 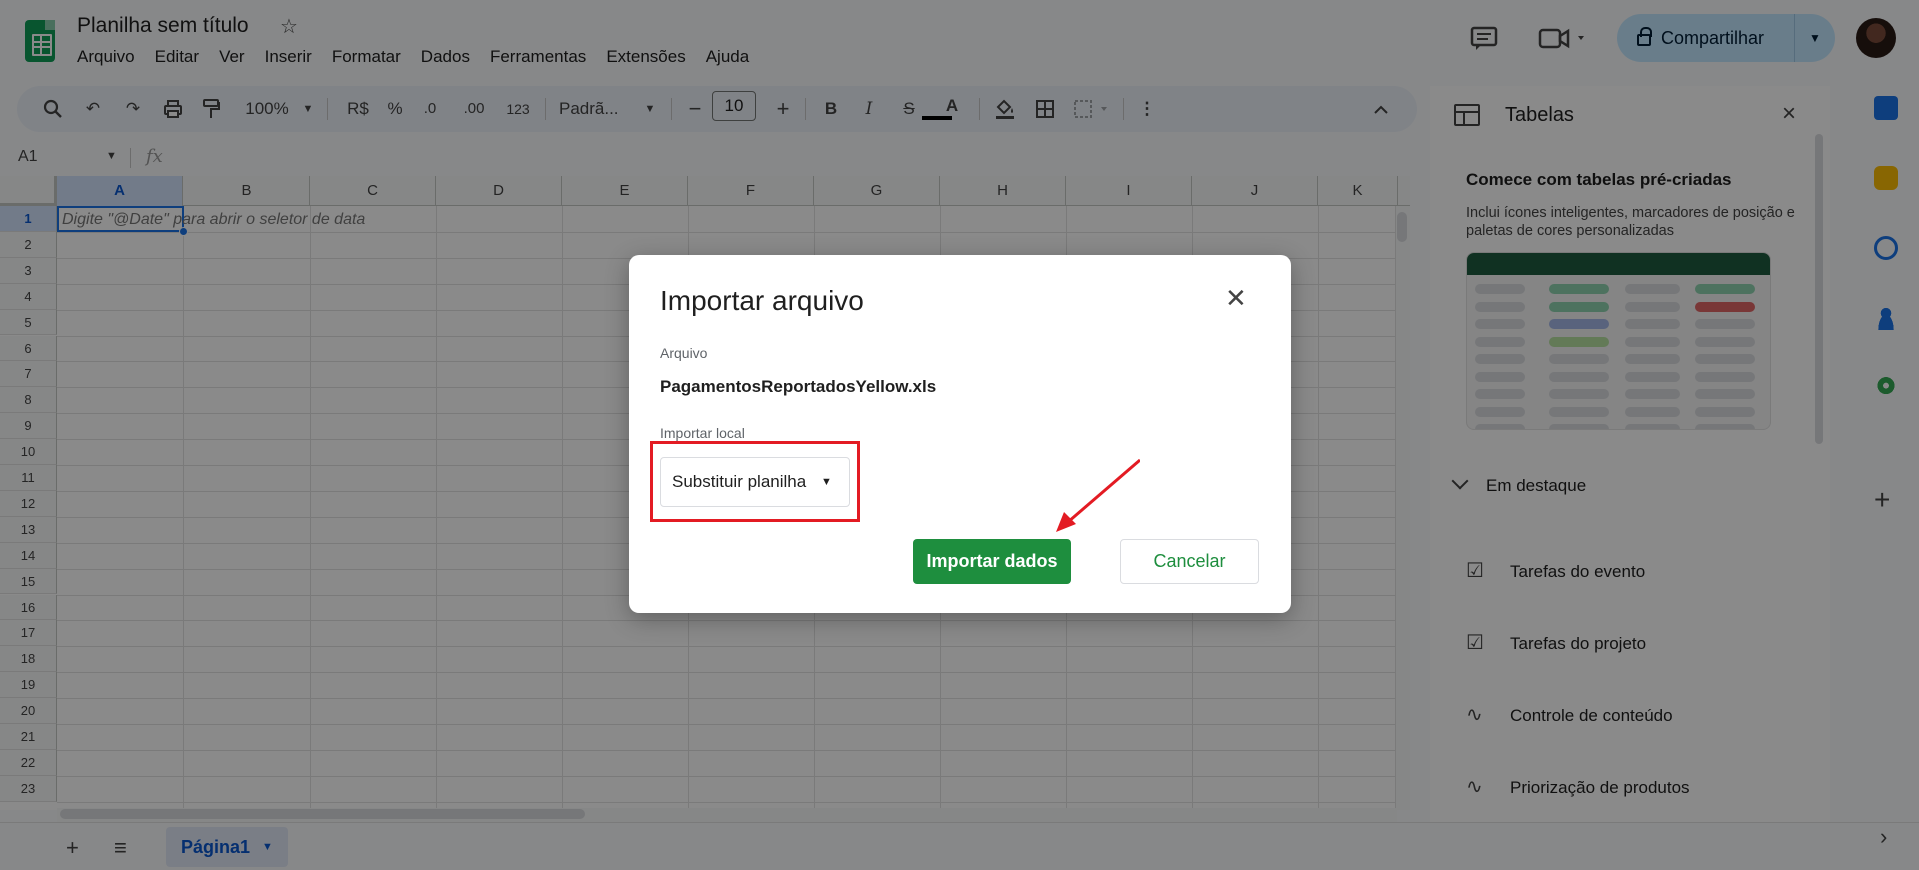 What do you see at coordinates (826, 482) in the screenshot?
I see `chevron-down-icon: ▼` at bounding box center [826, 482].